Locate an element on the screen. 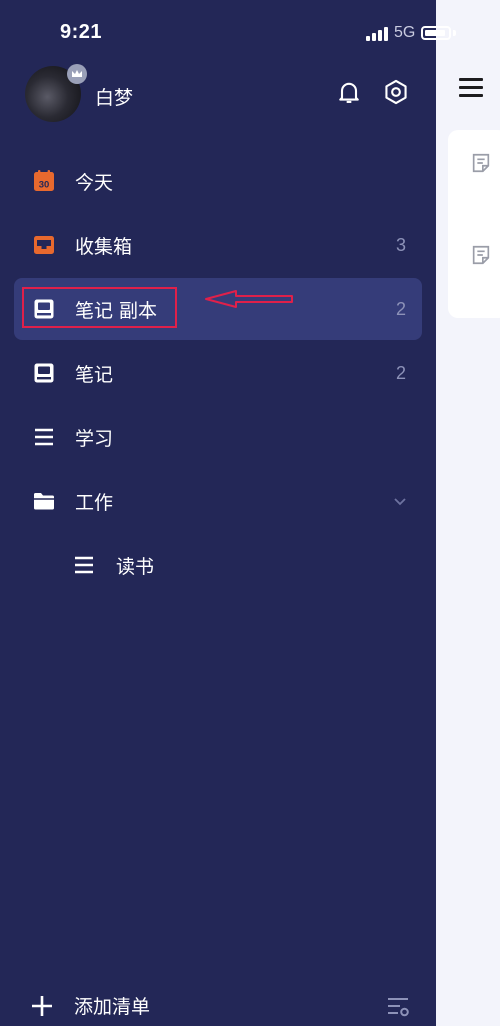 The image size is (500, 1026). battery-nub is located at coordinates (455, 33).